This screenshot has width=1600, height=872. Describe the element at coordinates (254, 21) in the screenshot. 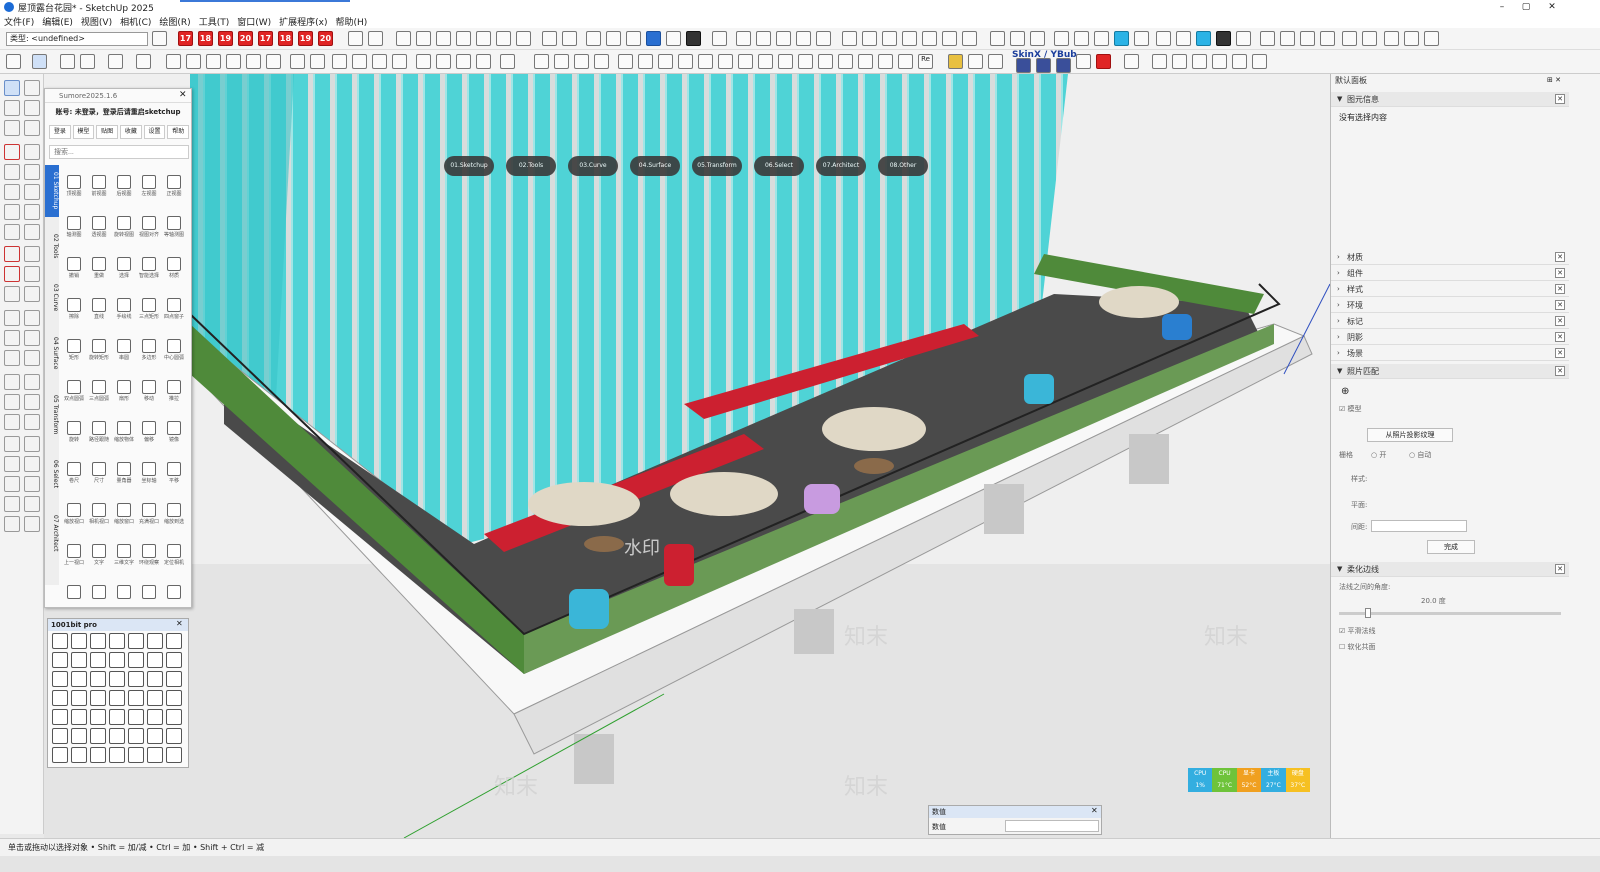

I see `menu-window: 窗口(W)` at that location.